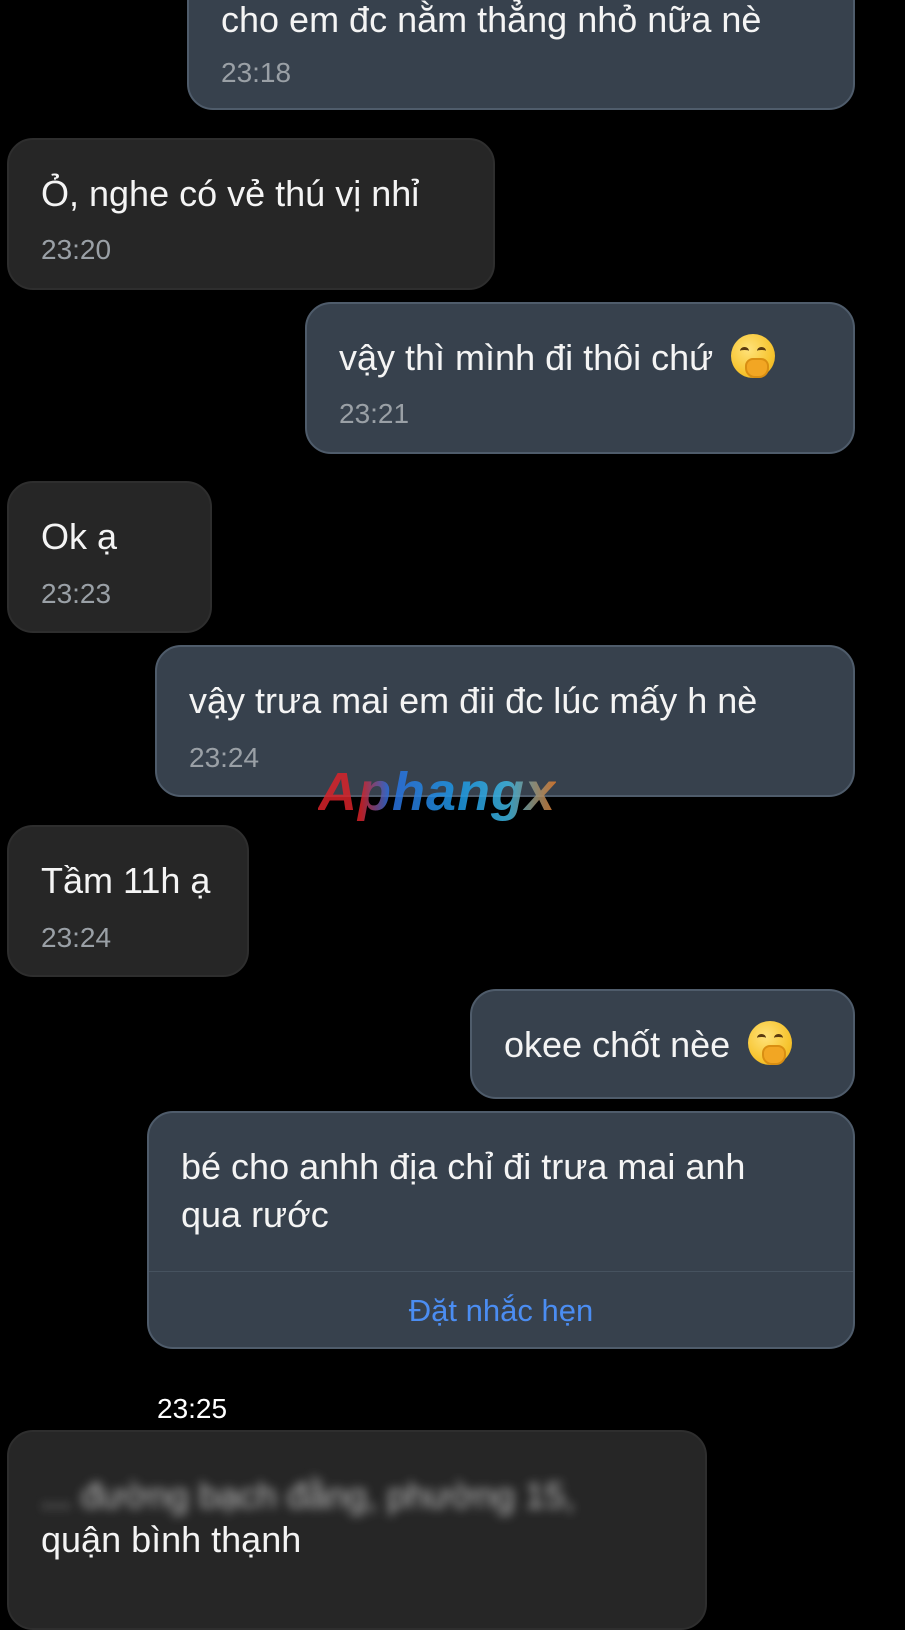  What do you see at coordinates (308, 1495) in the screenshot?
I see `message-text-line-1: ... đường bạch đằng, phường 15,` at bounding box center [308, 1495].